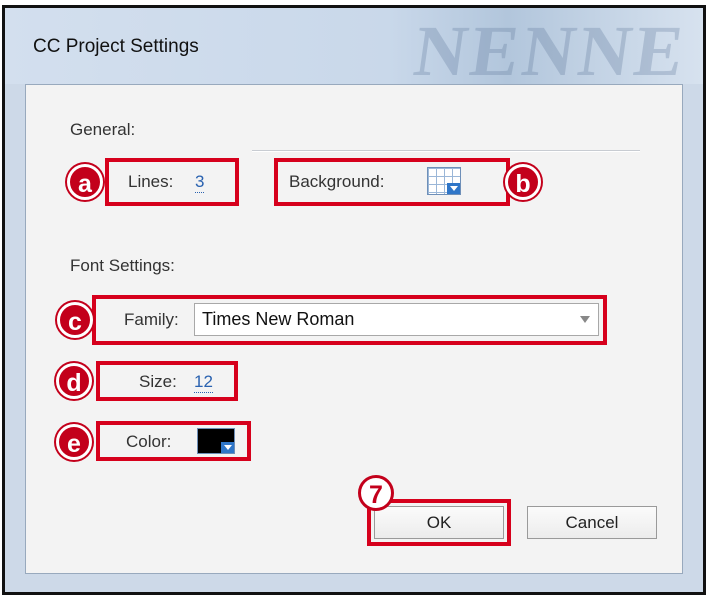  Describe the element at coordinates (85, 182) in the screenshot. I see `callout-badge-a: a` at that location.